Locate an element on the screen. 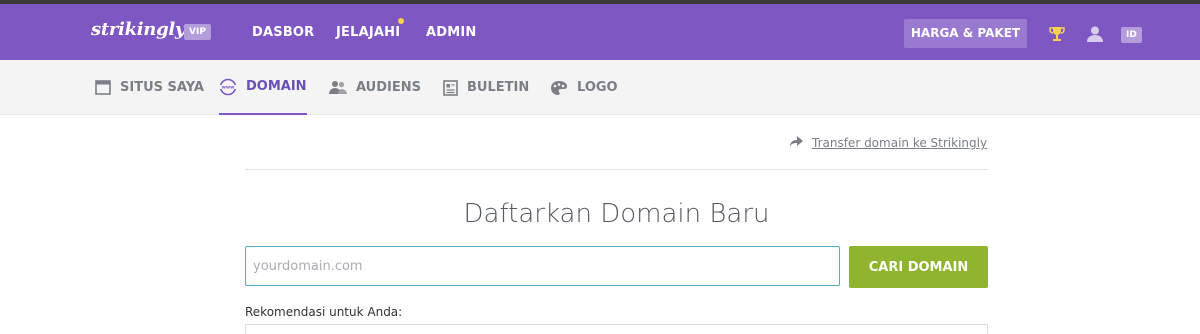 The width and height of the screenshot is (1200, 334). tab-label: SITUS SAYA is located at coordinates (162, 87).